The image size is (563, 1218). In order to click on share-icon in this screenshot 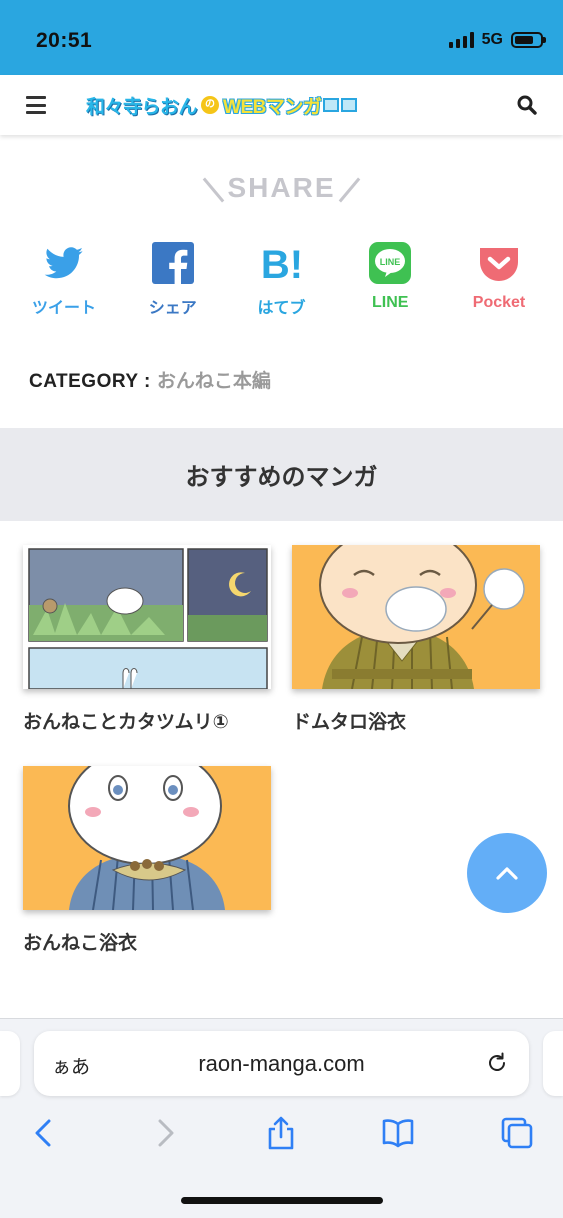, I will do `click(281, 1133)`.